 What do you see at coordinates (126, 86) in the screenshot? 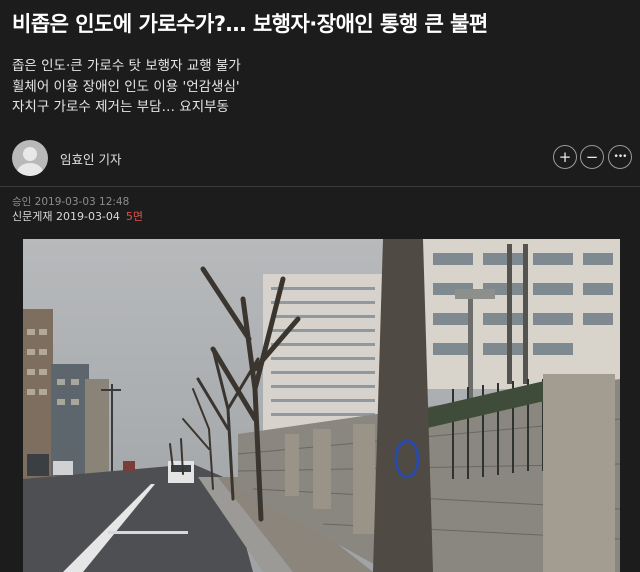
I see `summary-line: 휠체어 이용 장애인 인도 이용 '언감생심'` at bounding box center [126, 86].